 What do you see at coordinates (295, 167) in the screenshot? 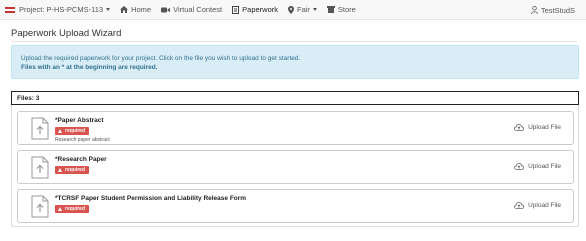
I see `file-row-research-paper: *Research Paper required Upload File` at bounding box center [295, 167].